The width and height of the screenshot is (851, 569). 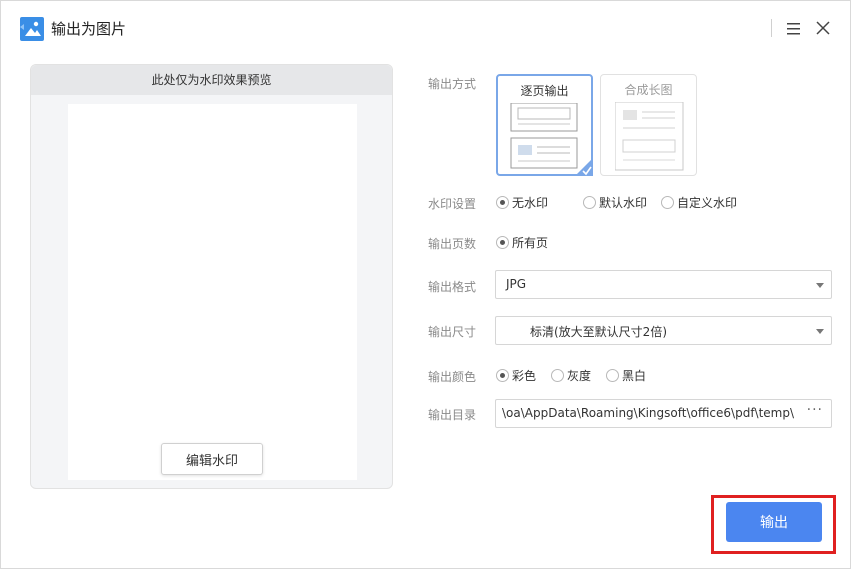 I want to click on radio-label: 黑白, so click(x=634, y=376).